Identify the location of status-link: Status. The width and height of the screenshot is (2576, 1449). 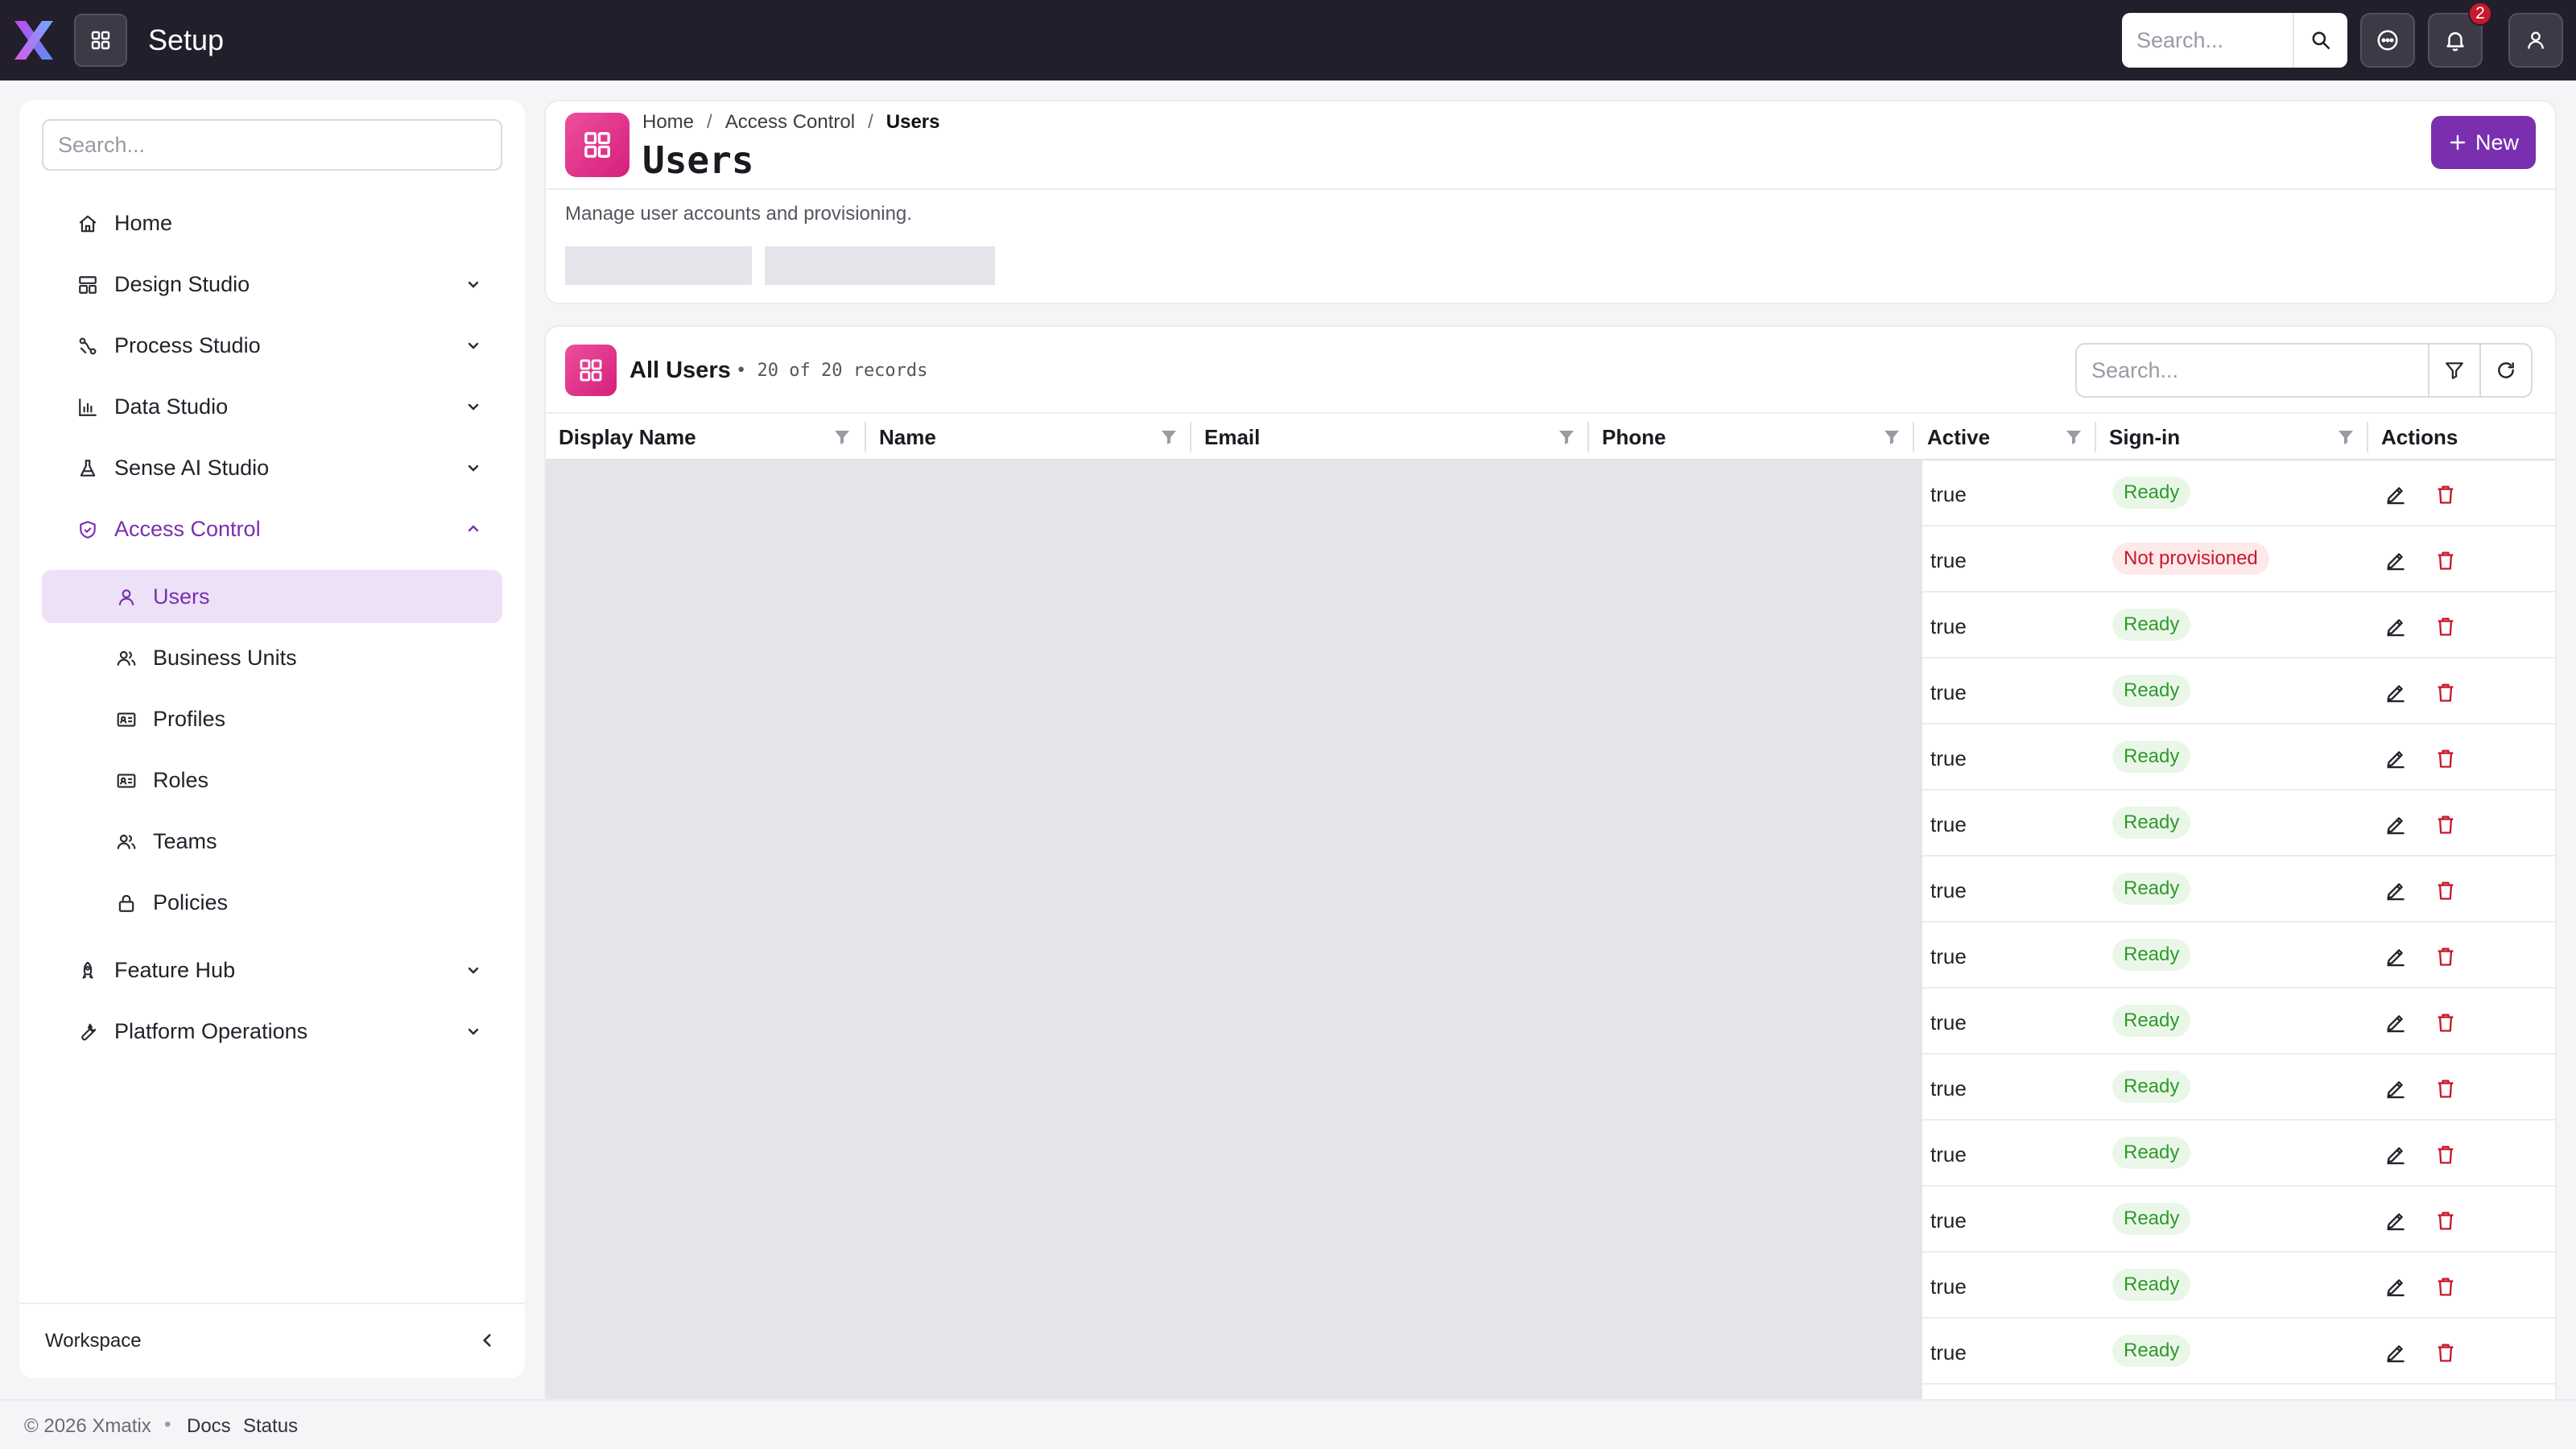
(270, 1426).